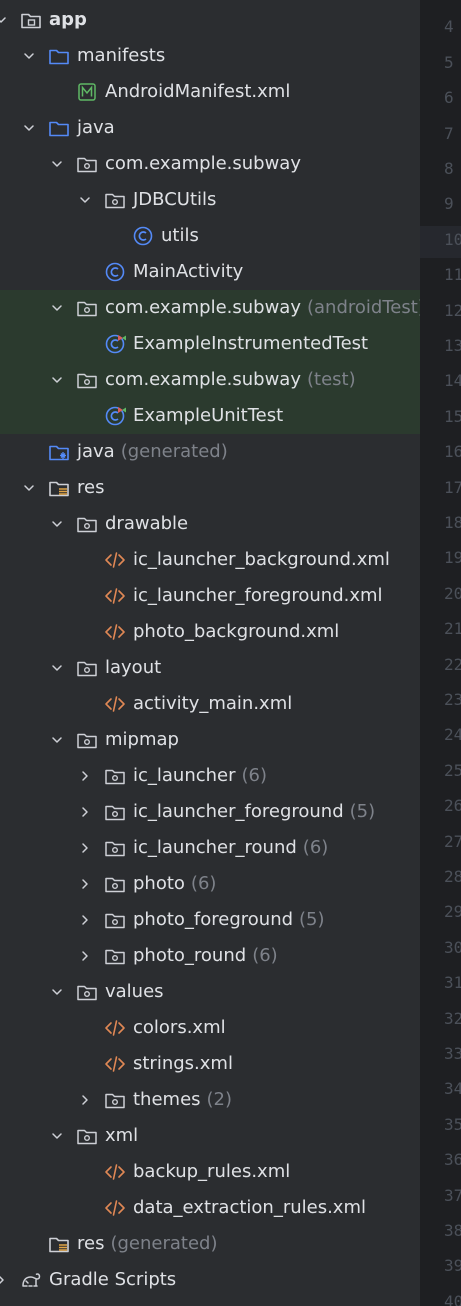  What do you see at coordinates (210, 20) in the screenshot?
I see `tree-row: app` at bounding box center [210, 20].